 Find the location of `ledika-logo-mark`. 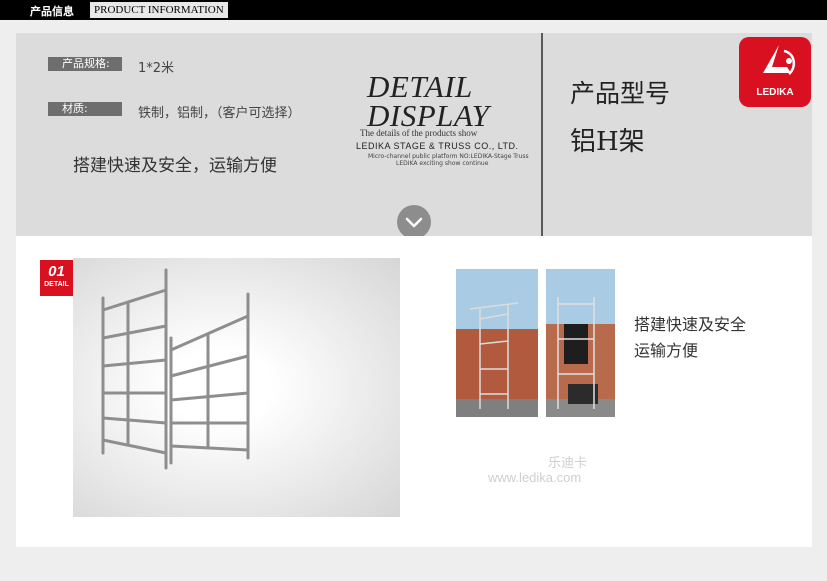

ledika-logo-mark is located at coordinates (779, 60).